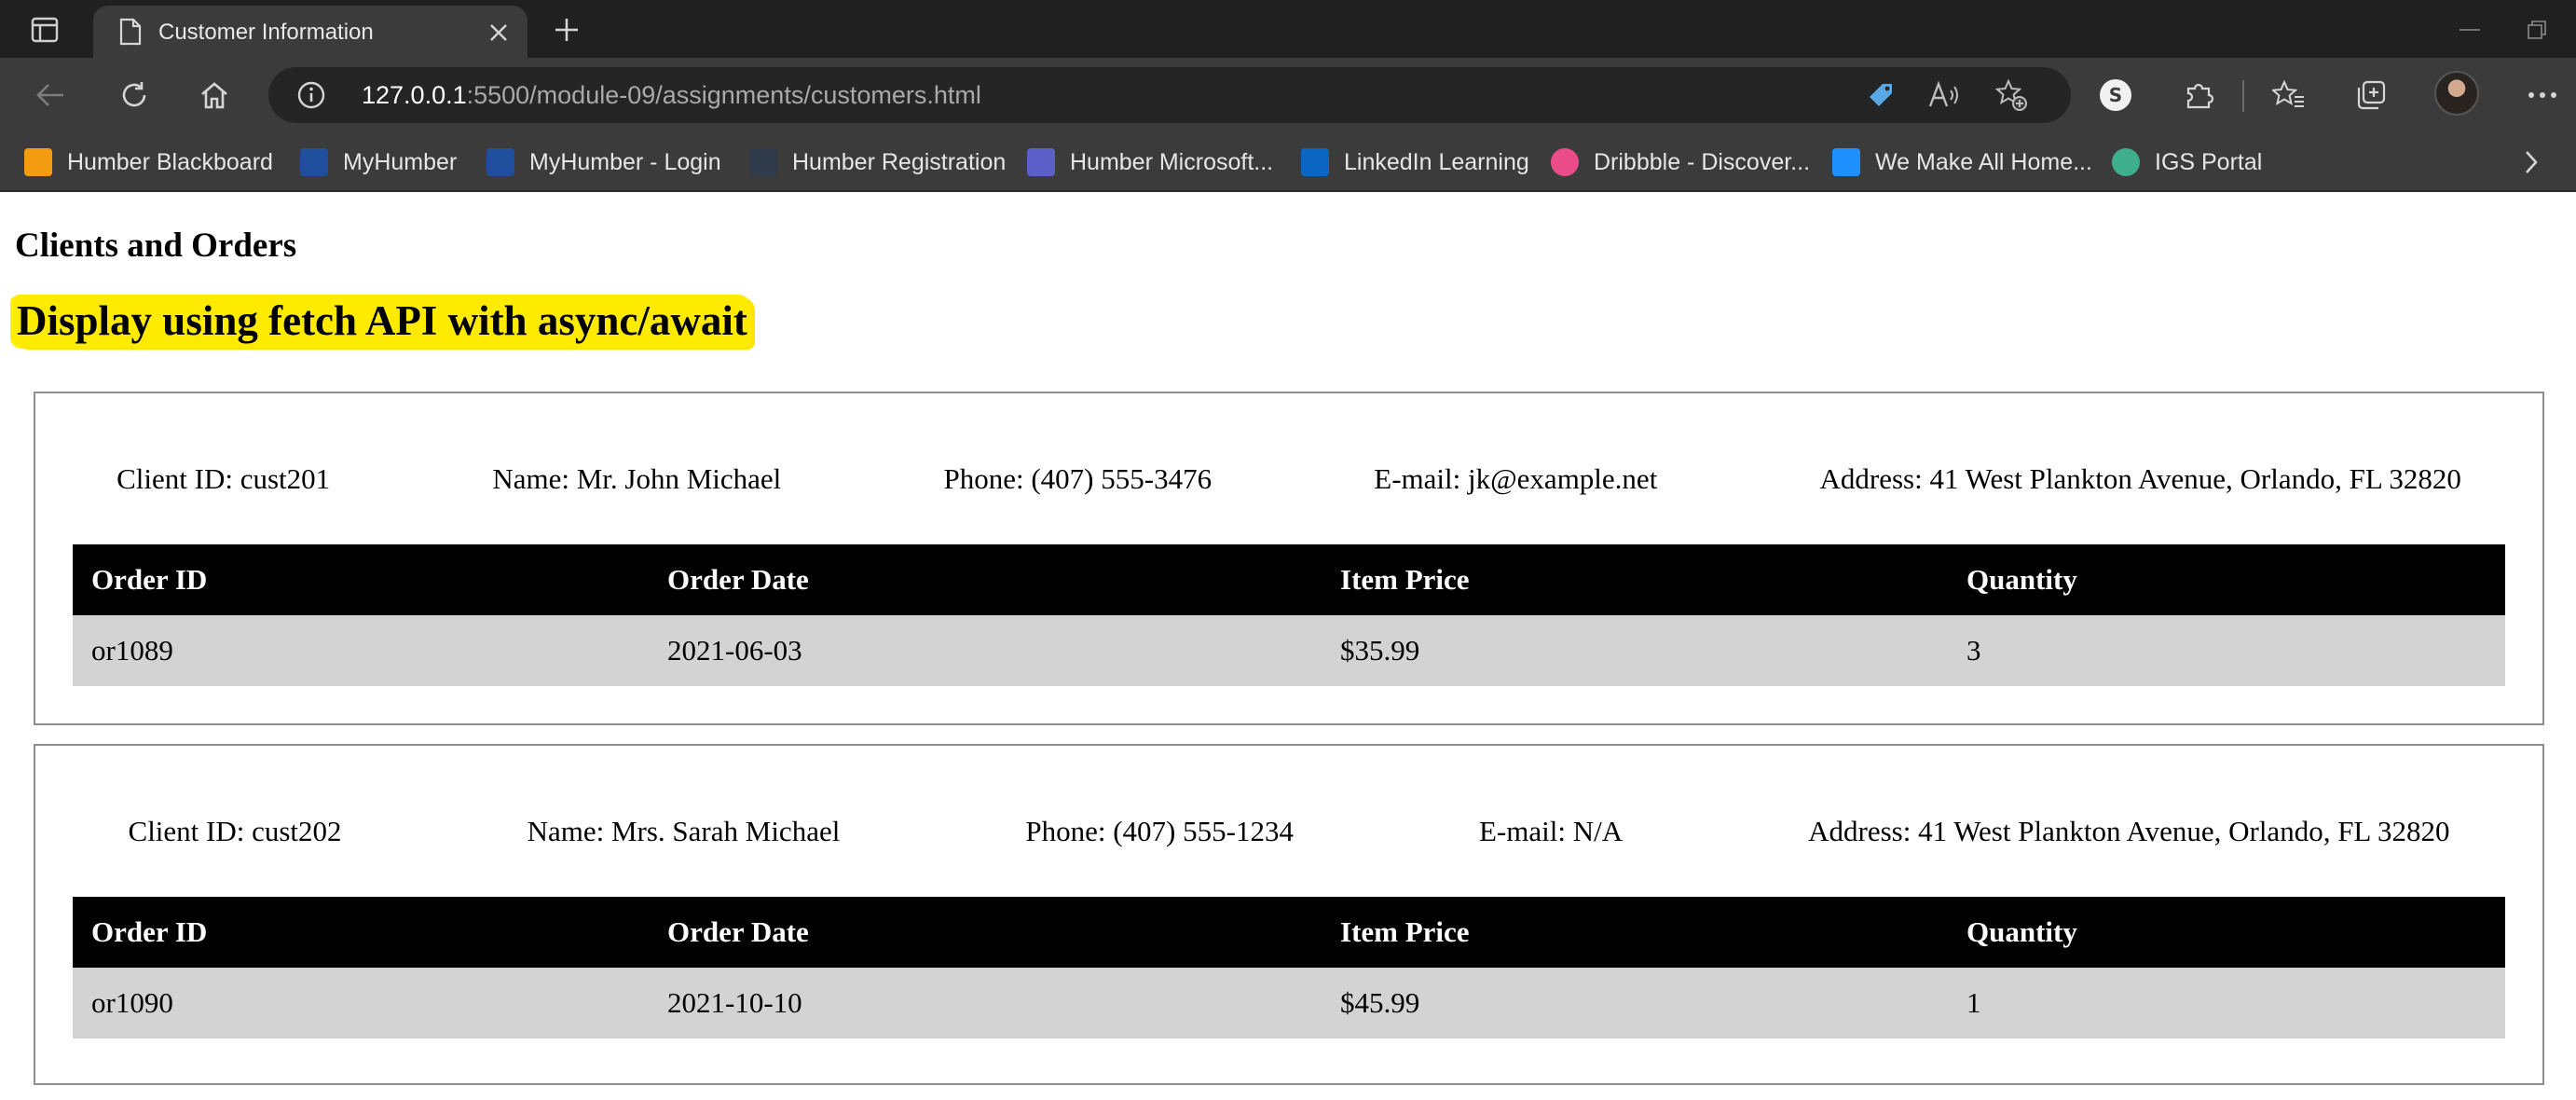 This screenshot has width=2576, height=1100. Describe the element at coordinates (235, 831) in the screenshot. I see `client-id: Client ID: cust202` at that location.